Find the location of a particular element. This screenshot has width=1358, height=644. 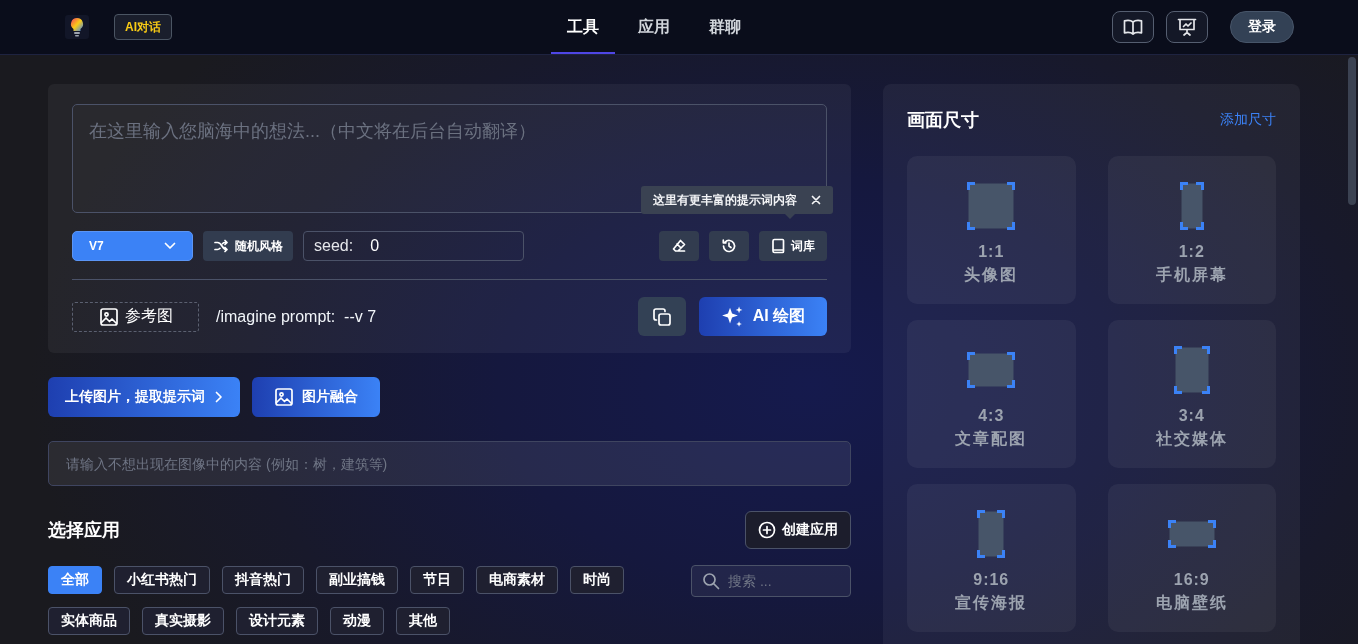

size-card: 3:4 社交媒体 is located at coordinates (1191, 394).